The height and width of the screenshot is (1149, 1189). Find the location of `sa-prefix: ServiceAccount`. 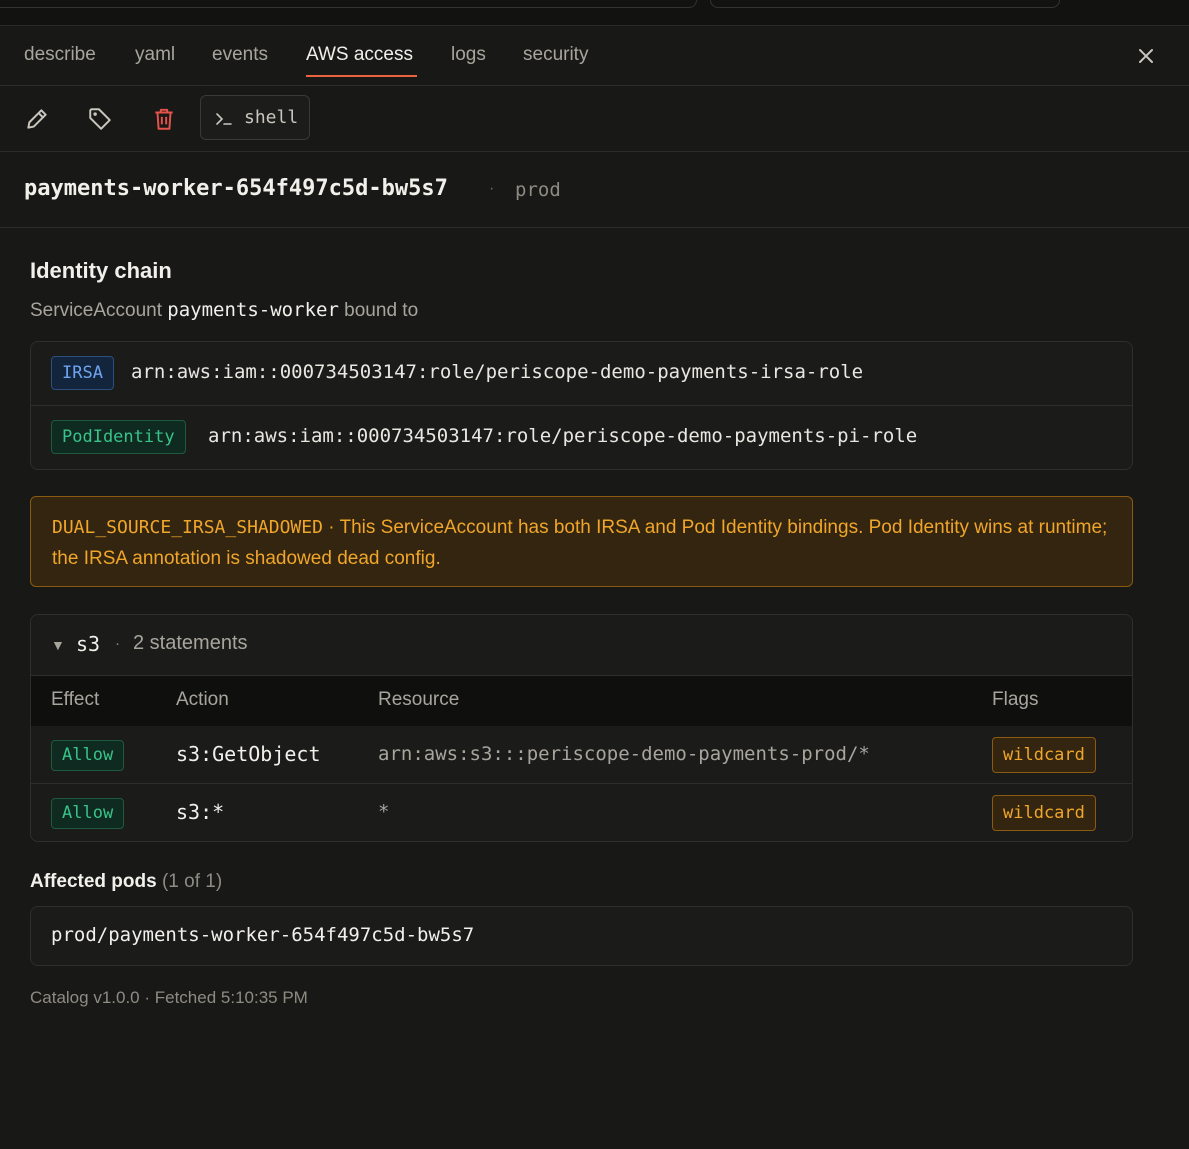

sa-prefix: ServiceAccount is located at coordinates (96, 310).